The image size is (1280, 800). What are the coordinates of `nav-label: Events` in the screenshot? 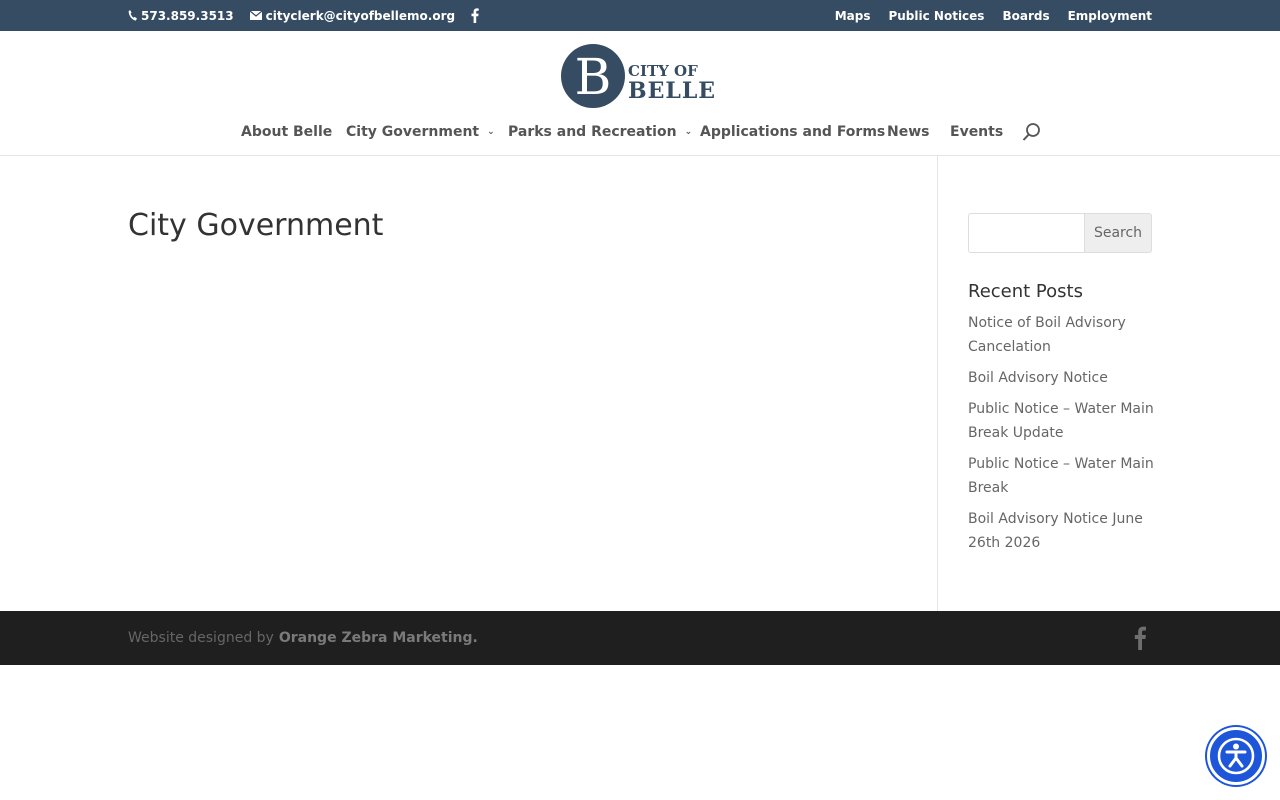 It's located at (977, 132).